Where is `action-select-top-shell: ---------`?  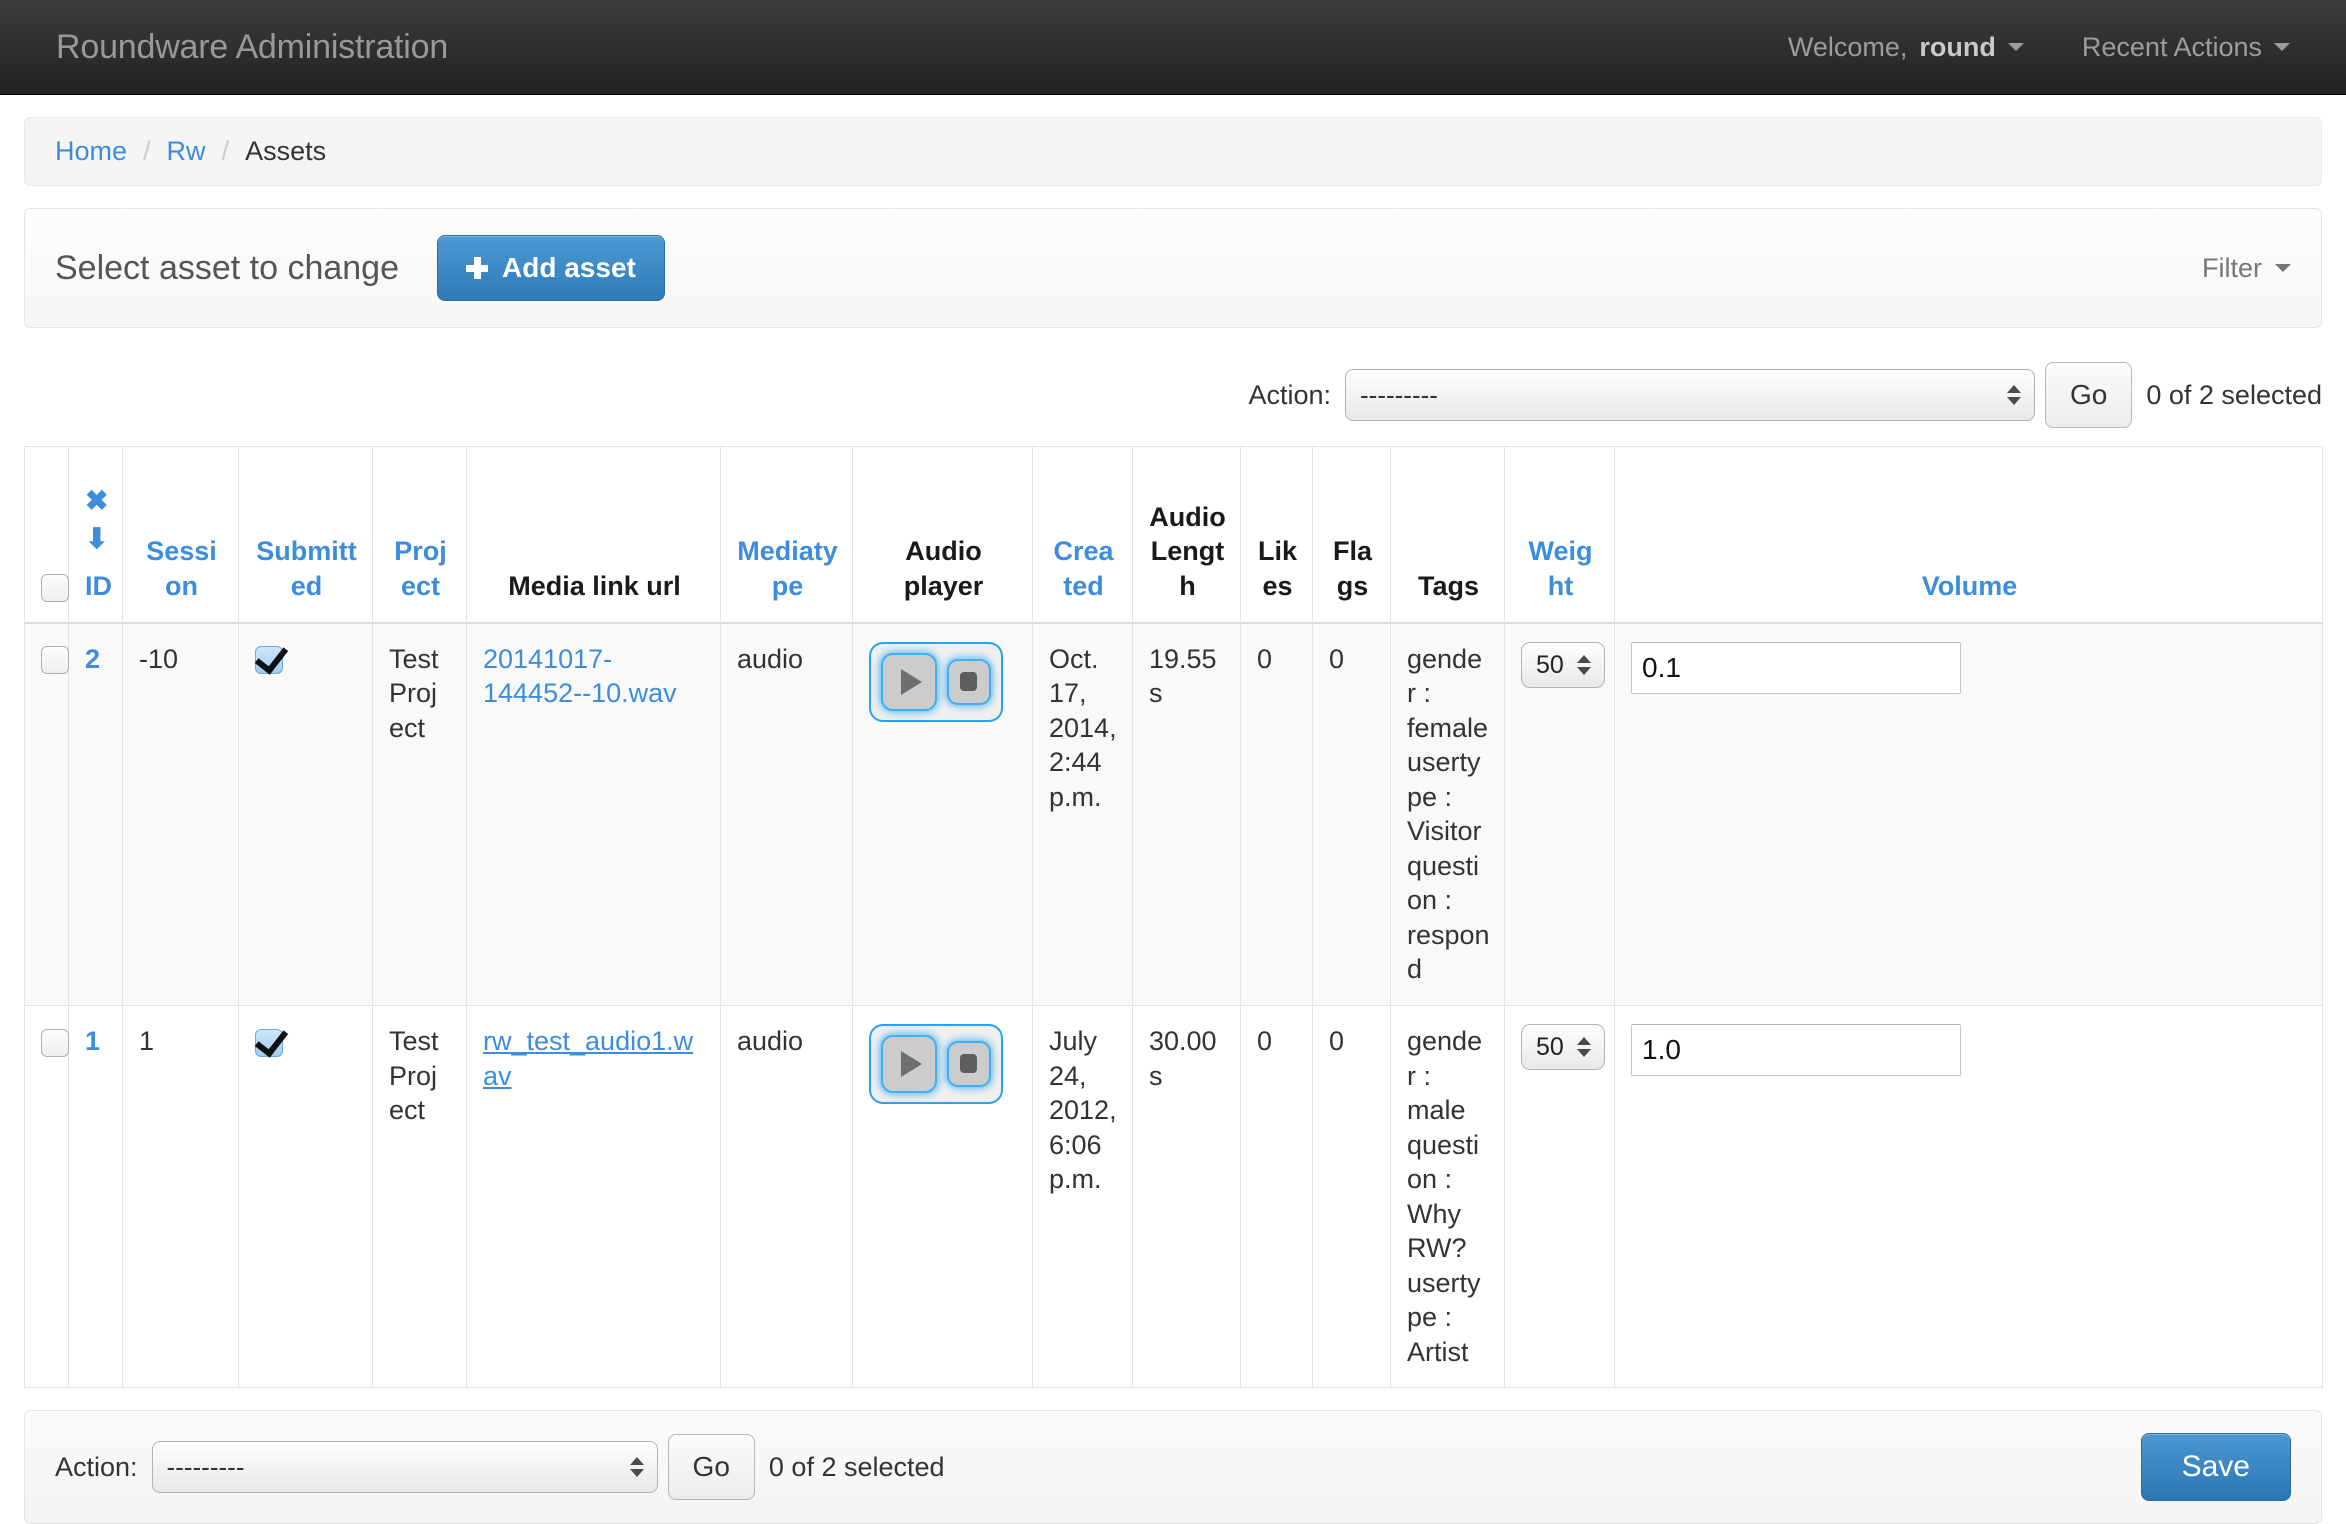
action-select-top-shell: --------- is located at coordinates (1690, 395).